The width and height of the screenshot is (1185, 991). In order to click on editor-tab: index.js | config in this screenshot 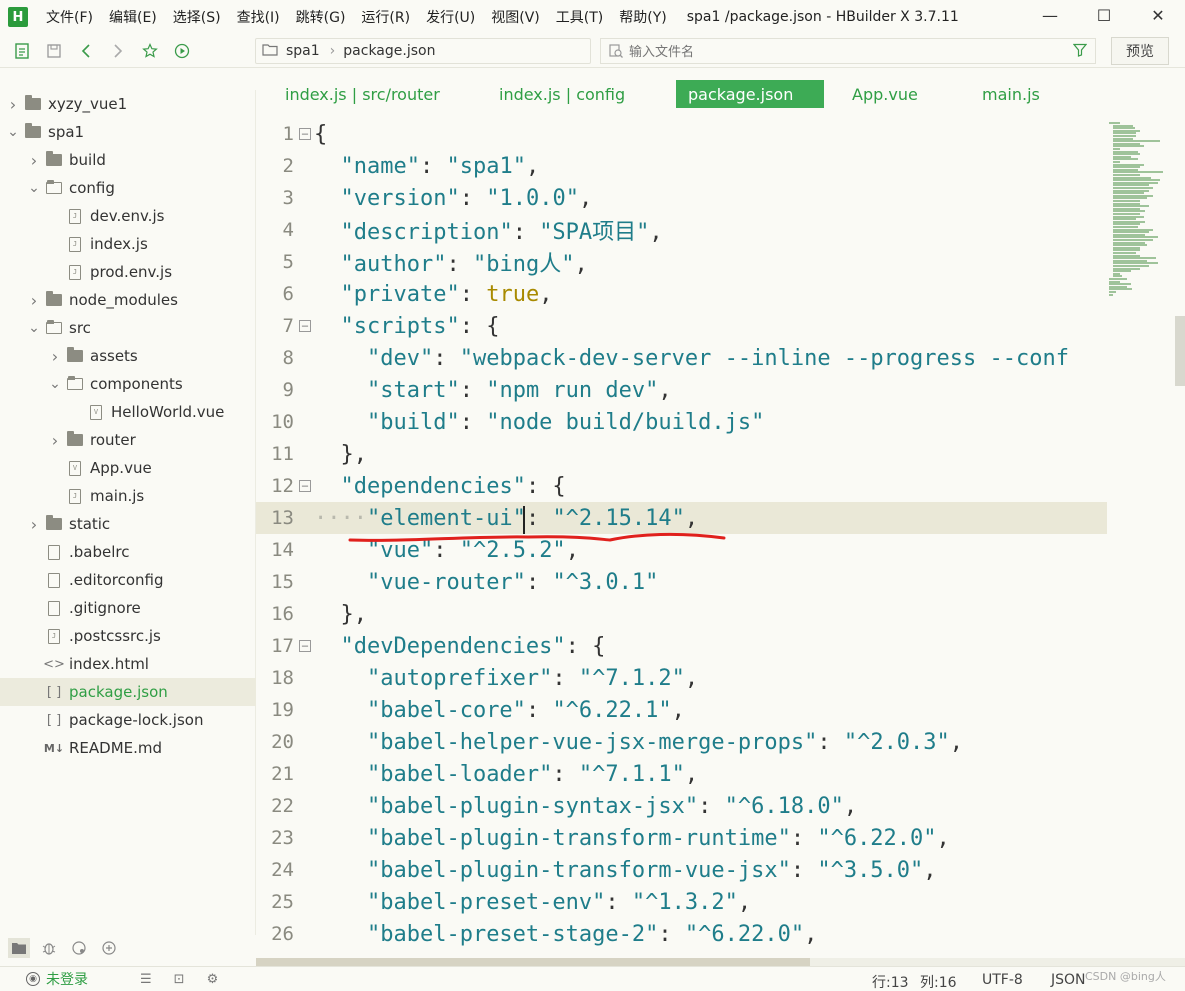, I will do `click(562, 94)`.